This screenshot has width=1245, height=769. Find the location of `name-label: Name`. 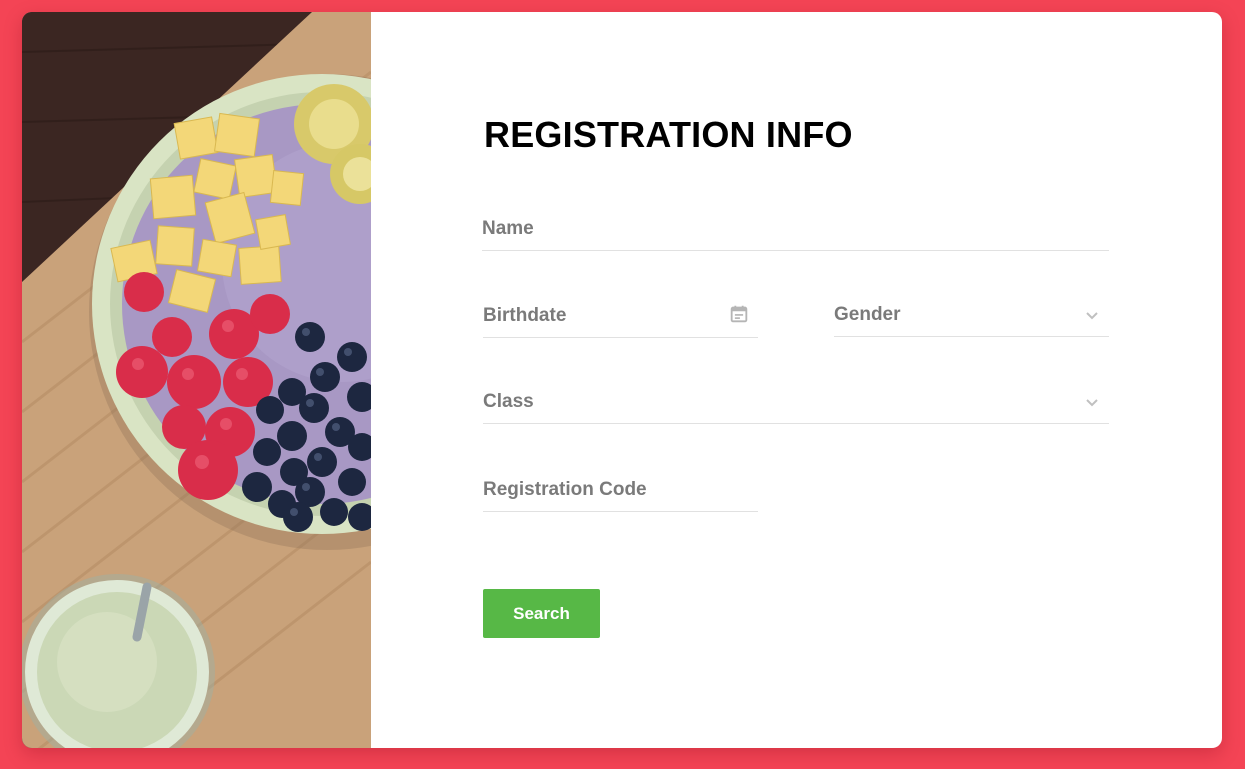

name-label: Name is located at coordinates (508, 228).